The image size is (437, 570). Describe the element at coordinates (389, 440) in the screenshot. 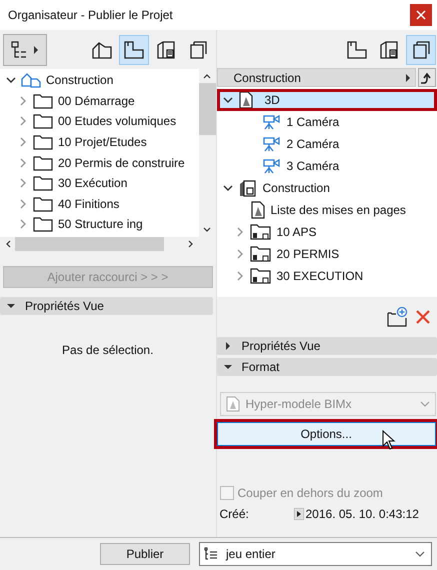

I see `cursor-icon` at that location.